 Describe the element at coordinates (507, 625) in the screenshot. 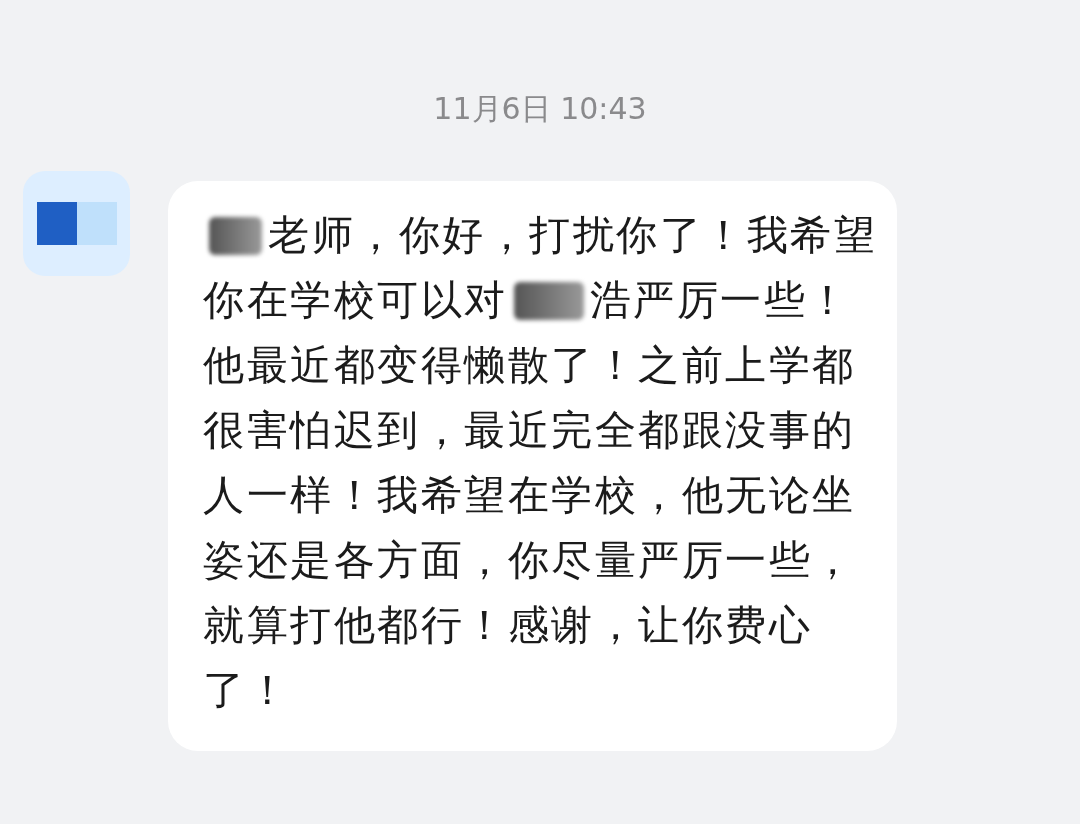

I see `message-text: 就算打他都行！感谢，让你费心` at that location.